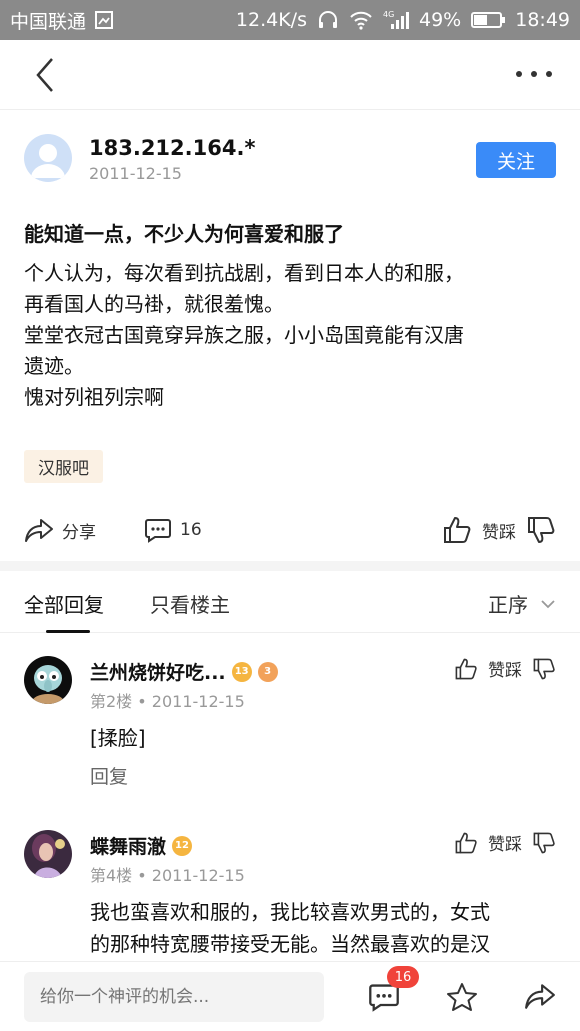 This screenshot has height=1031, width=580. What do you see at coordinates (158, 531) in the screenshot?
I see `comment-icon` at bounding box center [158, 531].